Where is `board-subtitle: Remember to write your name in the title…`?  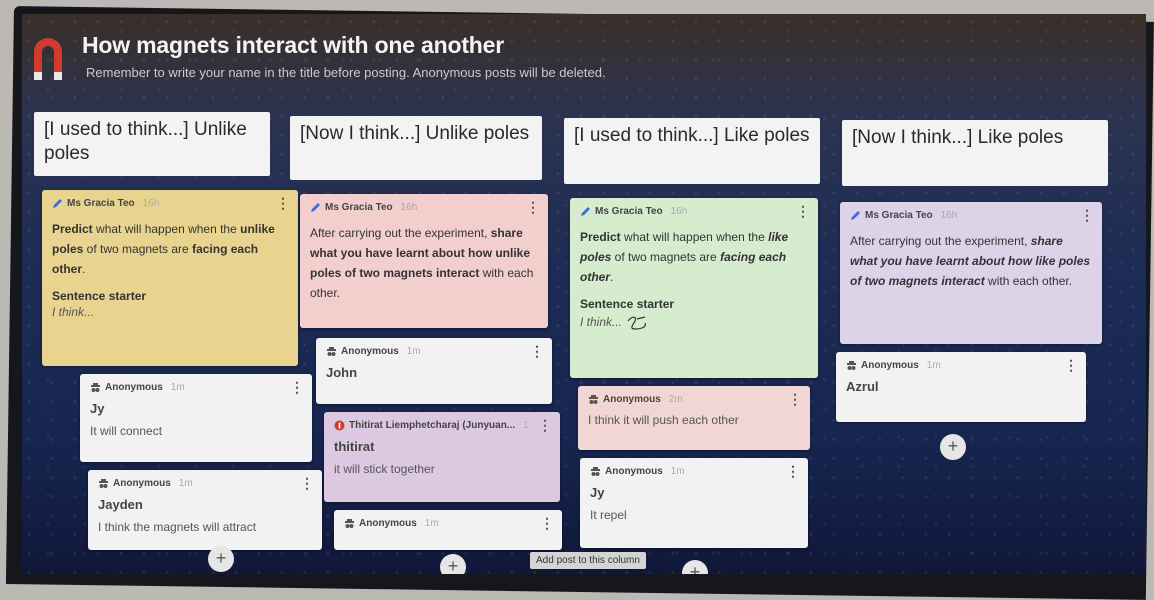
board-subtitle: Remember to write your name in the title… is located at coordinates (346, 72).